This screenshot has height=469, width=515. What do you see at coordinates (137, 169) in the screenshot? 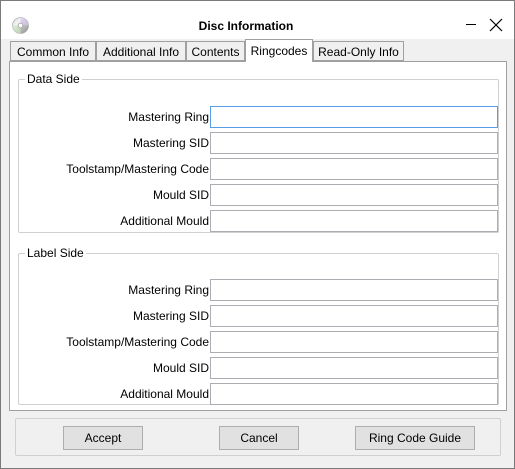
I see `data-toolstamp-label: Toolstamp/Mastering Code` at bounding box center [137, 169].